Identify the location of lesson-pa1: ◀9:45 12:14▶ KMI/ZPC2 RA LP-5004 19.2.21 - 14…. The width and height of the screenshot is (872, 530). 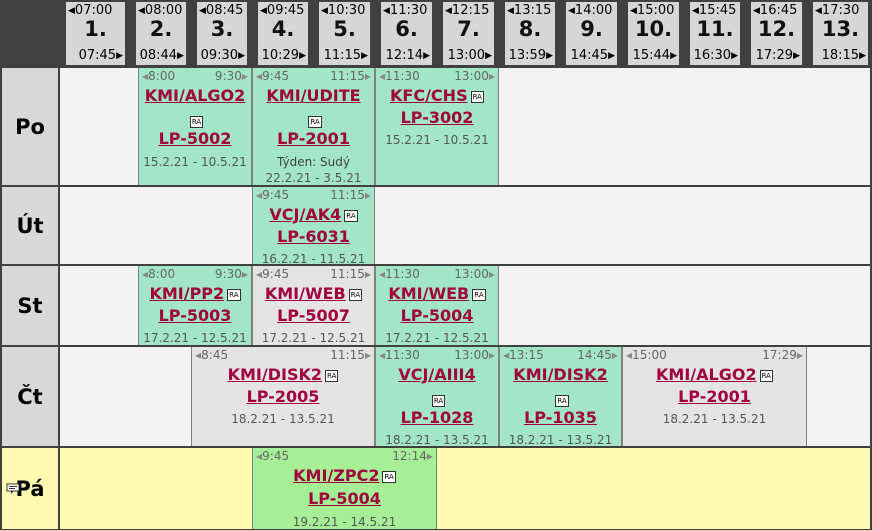
(344, 488).